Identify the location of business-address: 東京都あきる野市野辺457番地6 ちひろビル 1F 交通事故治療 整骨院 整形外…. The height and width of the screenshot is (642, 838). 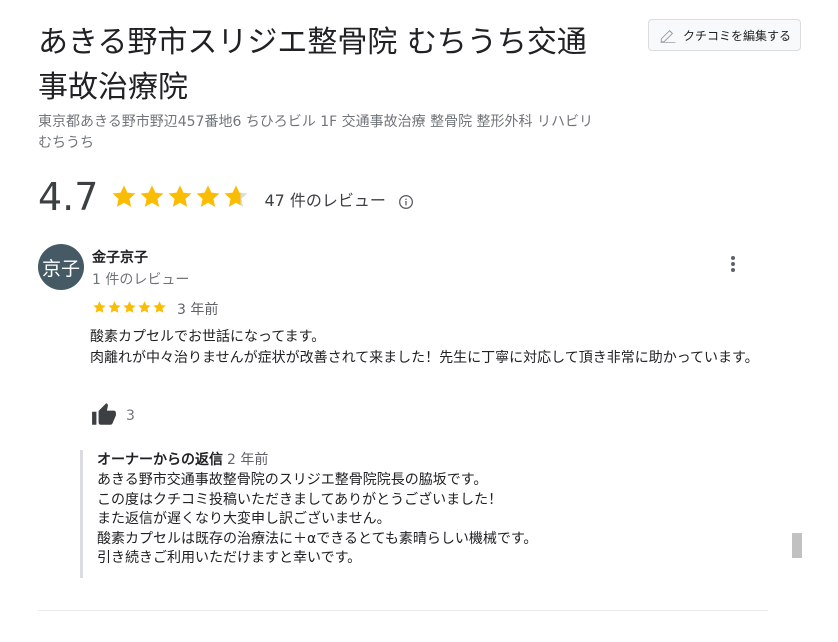
(316, 132).